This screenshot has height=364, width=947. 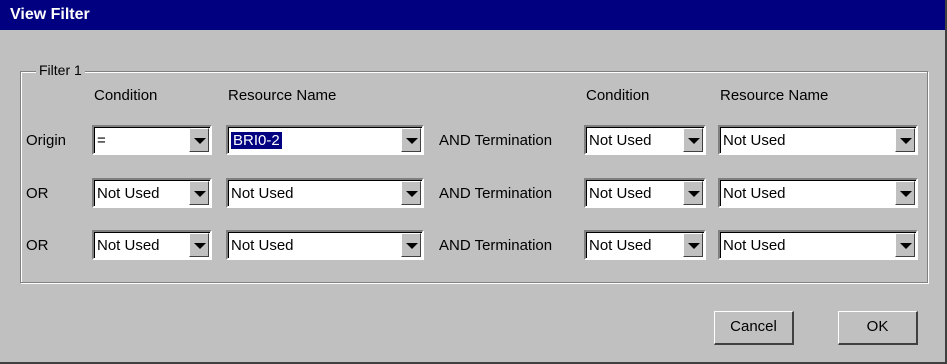 What do you see at coordinates (774, 95) in the screenshot?
I see `header-resource-right: Resource Name` at bounding box center [774, 95].